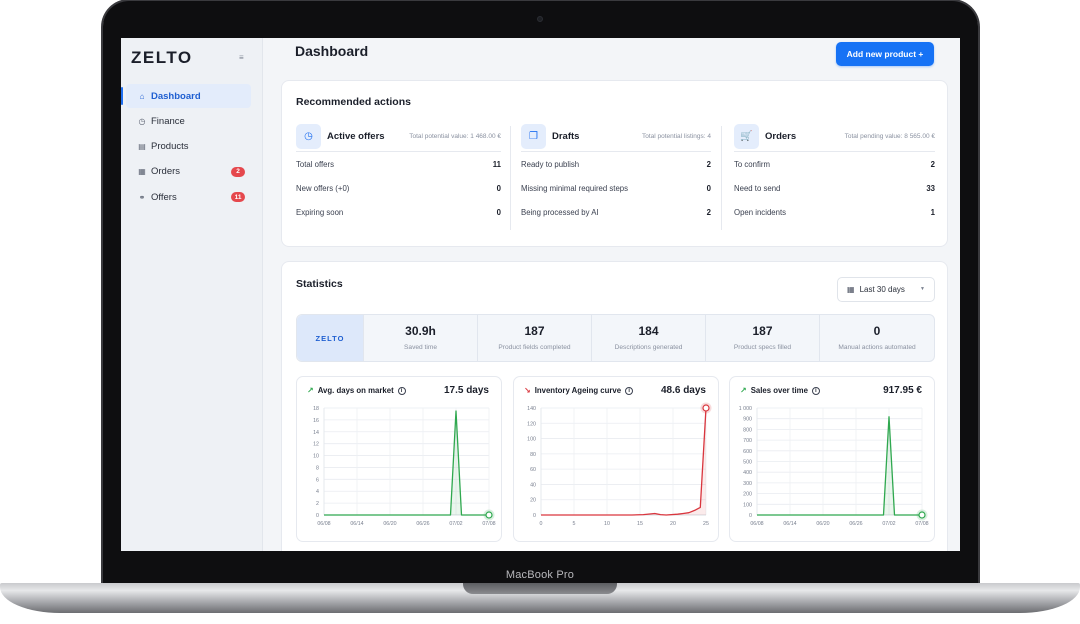 Image resolution: width=1080 pixels, height=624 pixels. I want to click on brand-logo: ZELTO, so click(330, 338).